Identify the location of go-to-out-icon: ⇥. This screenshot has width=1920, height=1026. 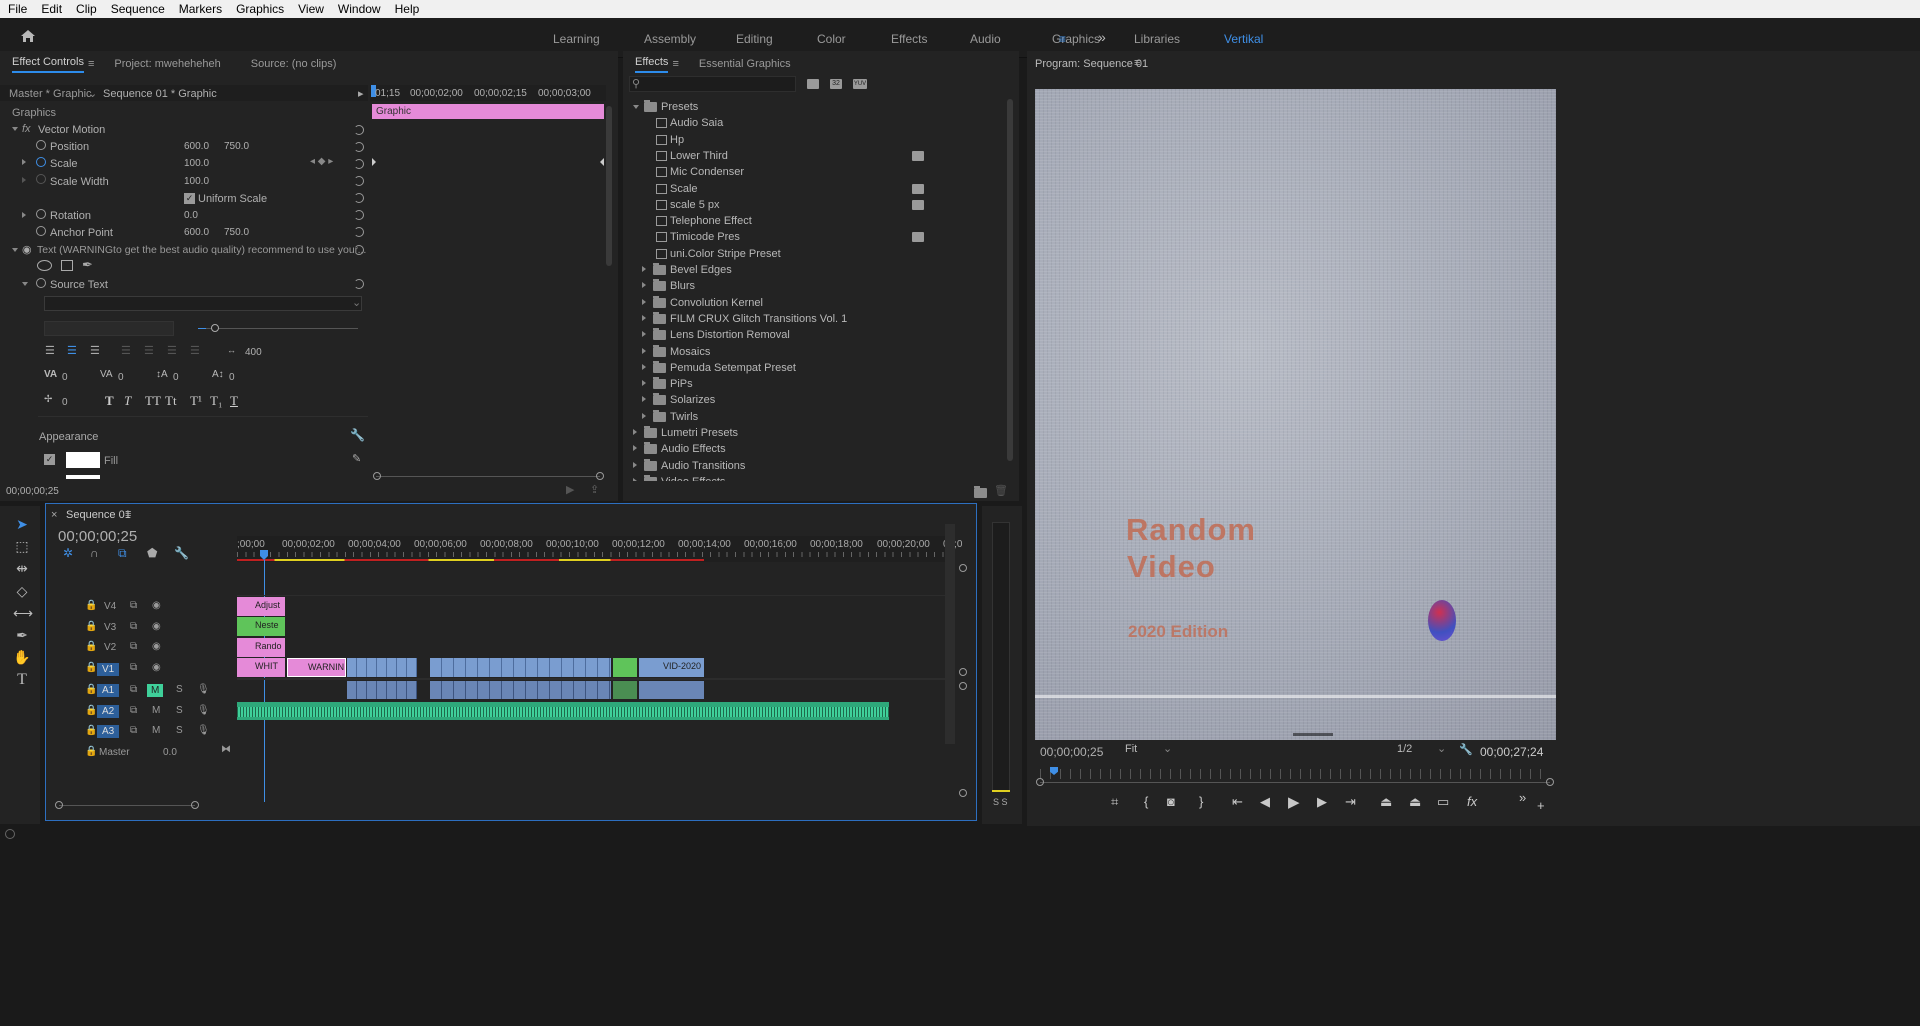
(1350, 802).